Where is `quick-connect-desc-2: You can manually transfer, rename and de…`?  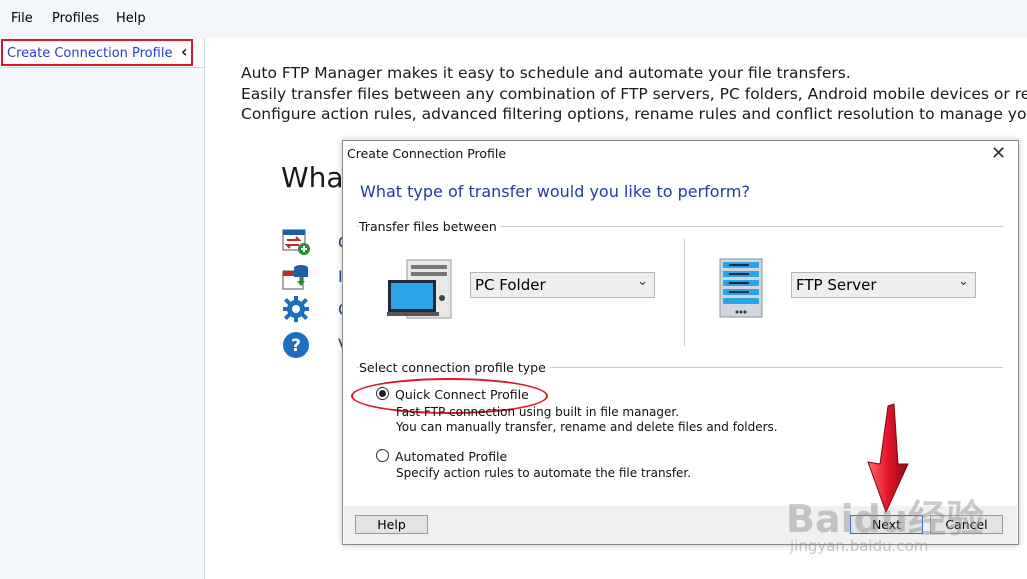 quick-connect-desc-2: You can manually transfer, rename and de… is located at coordinates (587, 427).